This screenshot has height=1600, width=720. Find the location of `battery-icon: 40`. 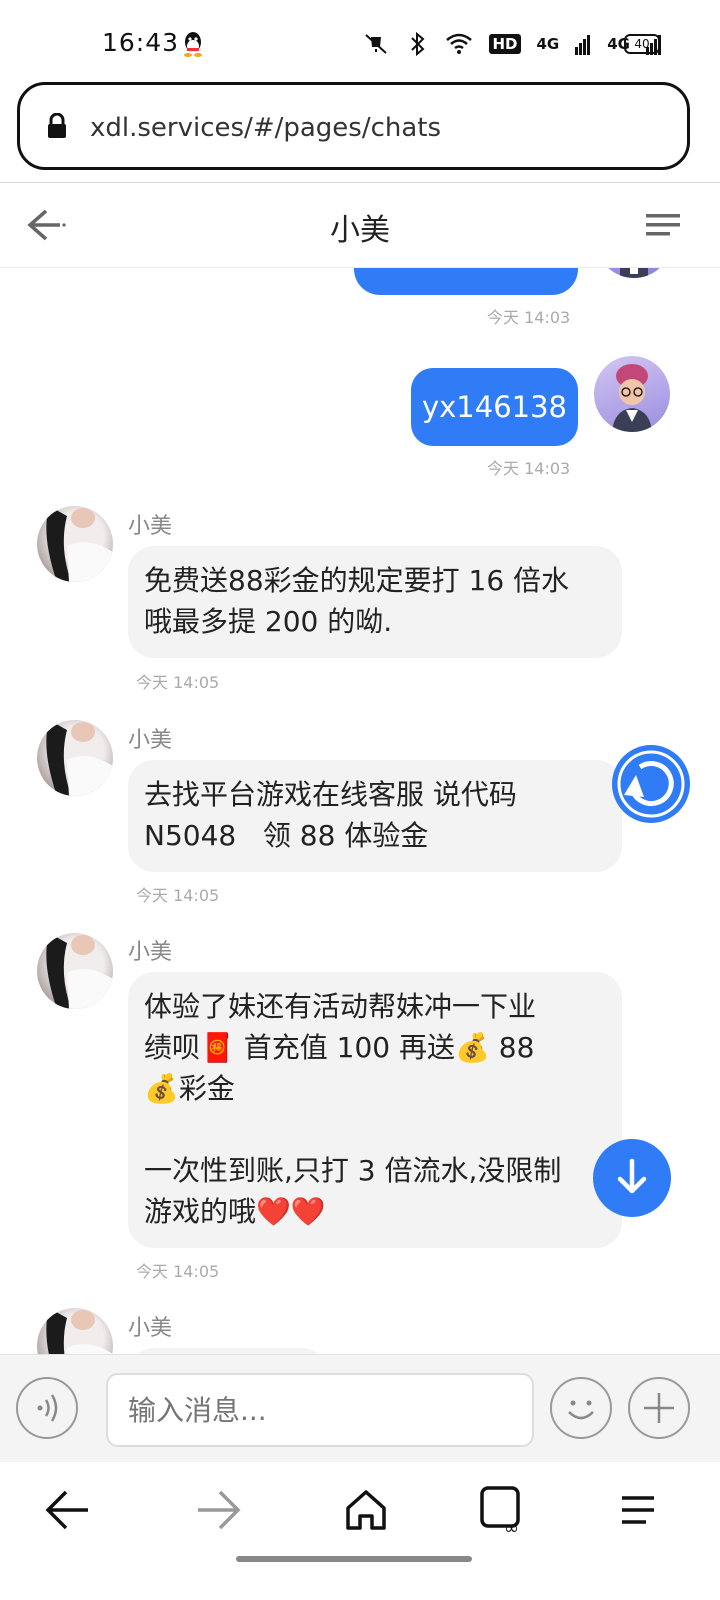

battery-icon: 40 is located at coordinates (642, 44).